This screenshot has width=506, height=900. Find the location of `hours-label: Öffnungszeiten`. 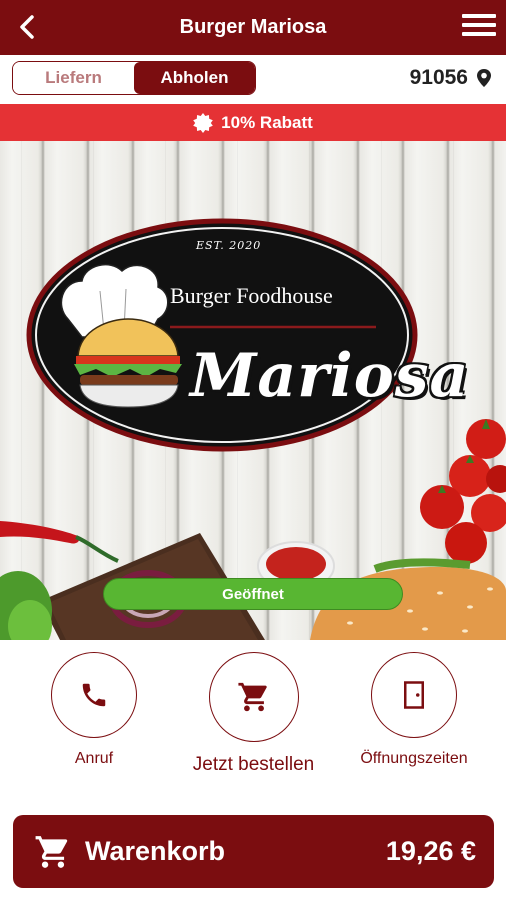

hours-label: Öffnungszeiten is located at coordinates (414, 758).